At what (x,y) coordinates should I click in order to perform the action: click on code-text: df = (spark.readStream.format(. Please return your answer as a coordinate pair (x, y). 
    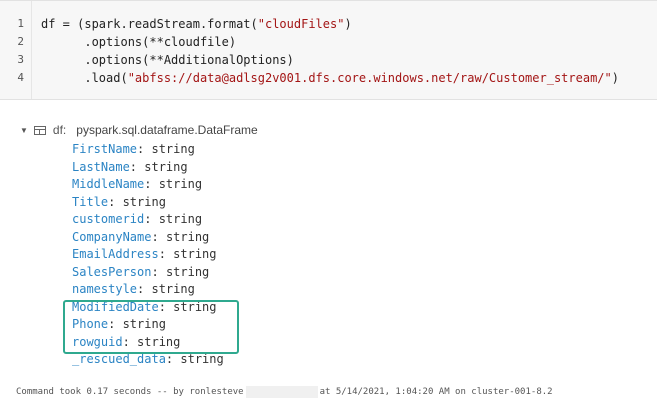
    Looking at the image, I should click on (149, 24).